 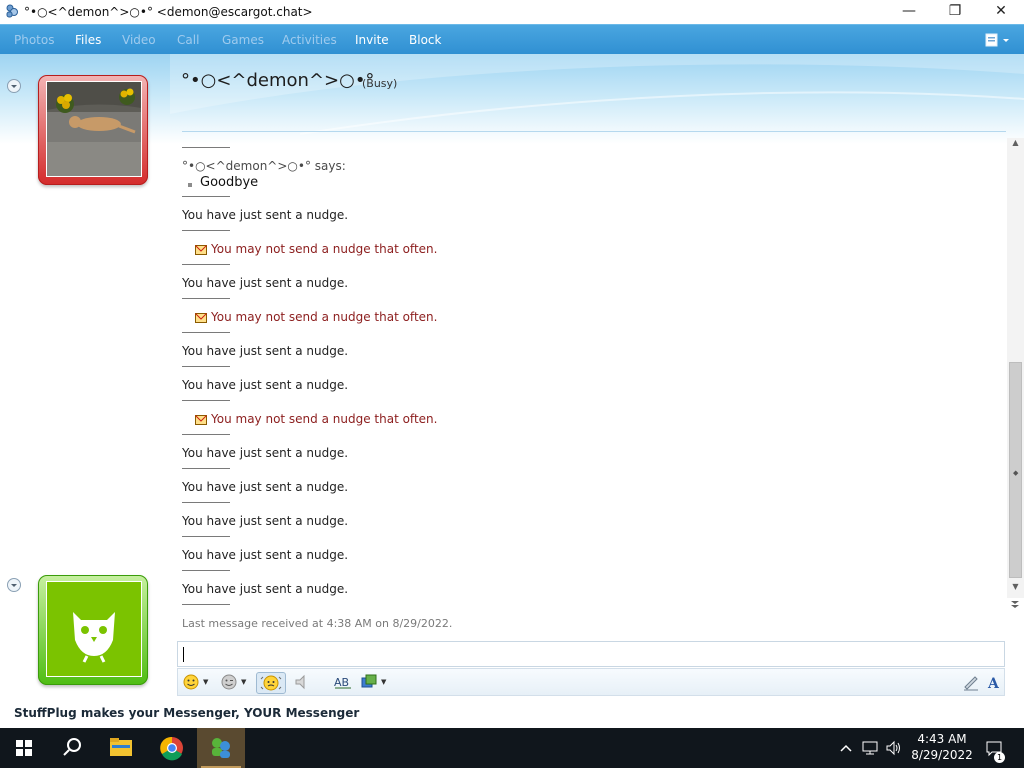 I want to click on window-title: °•○<^demon^>○•° <demon@escargot.chat>, so click(x=168, y=12).